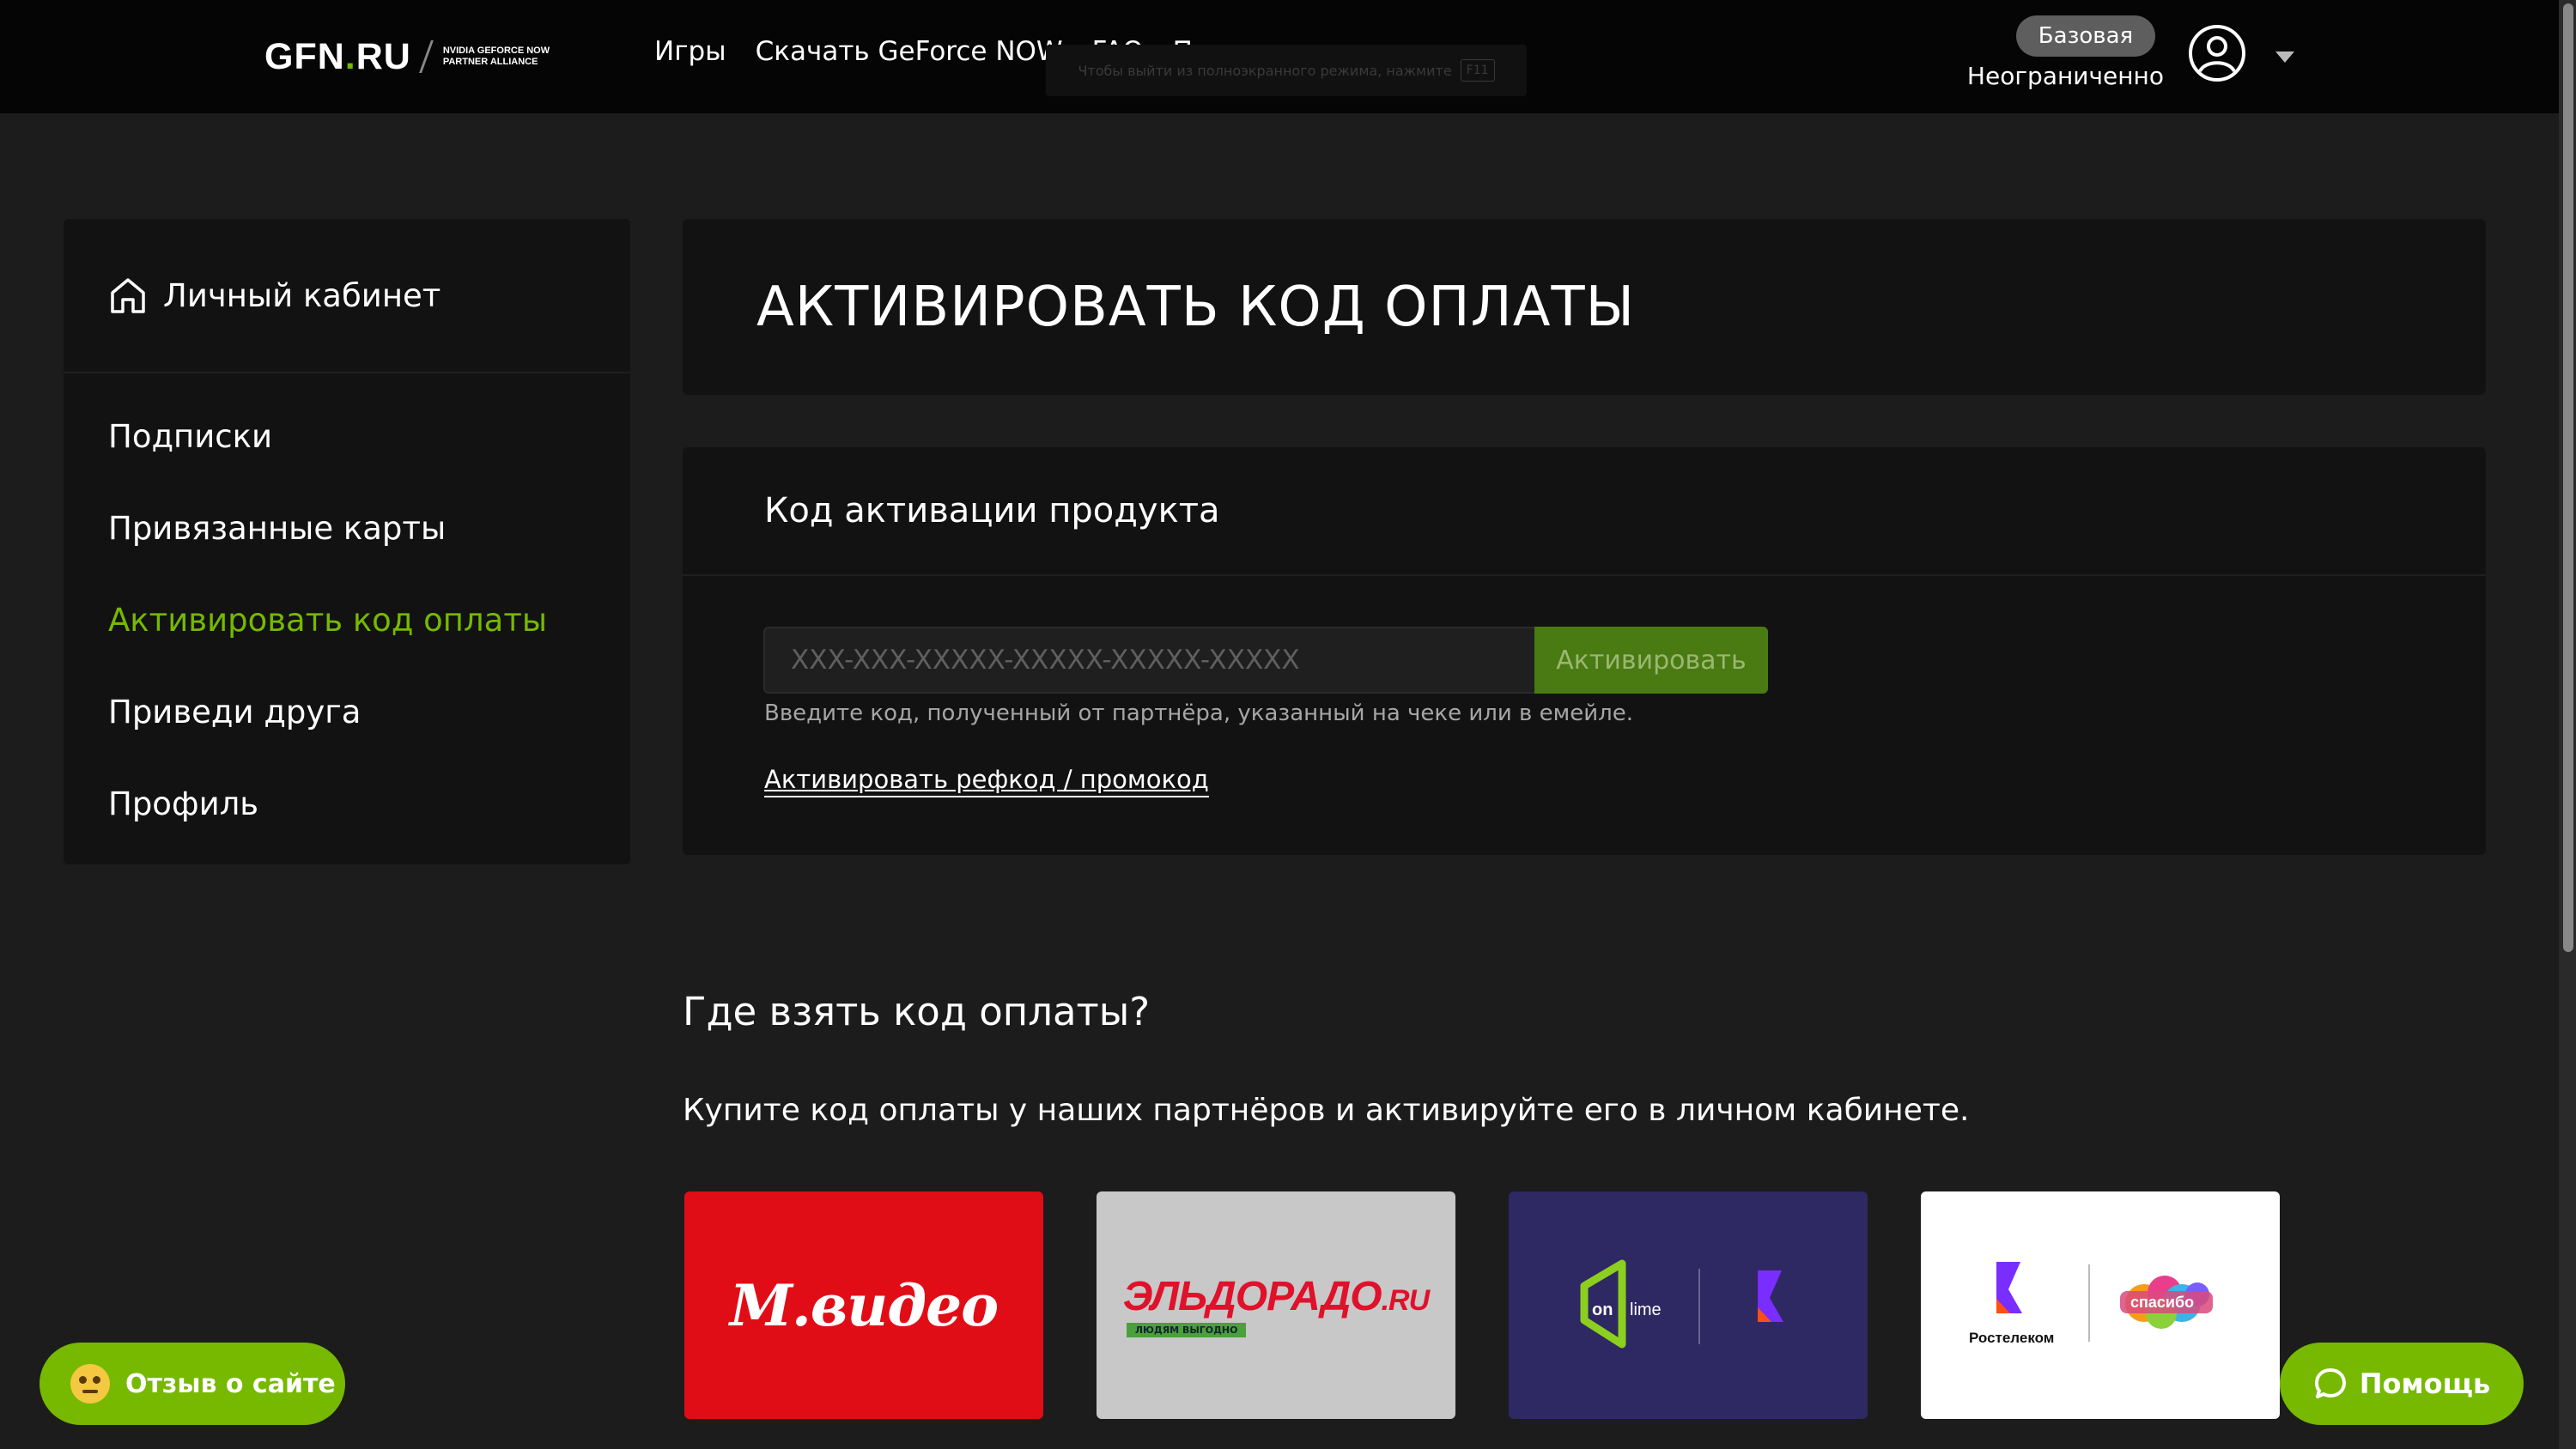 The image size is (2576, 1449). I want to click on logo-subtitle: NVIDIA GEFORCE NOW PARTNER ALLIANCE, so click(497, 56).